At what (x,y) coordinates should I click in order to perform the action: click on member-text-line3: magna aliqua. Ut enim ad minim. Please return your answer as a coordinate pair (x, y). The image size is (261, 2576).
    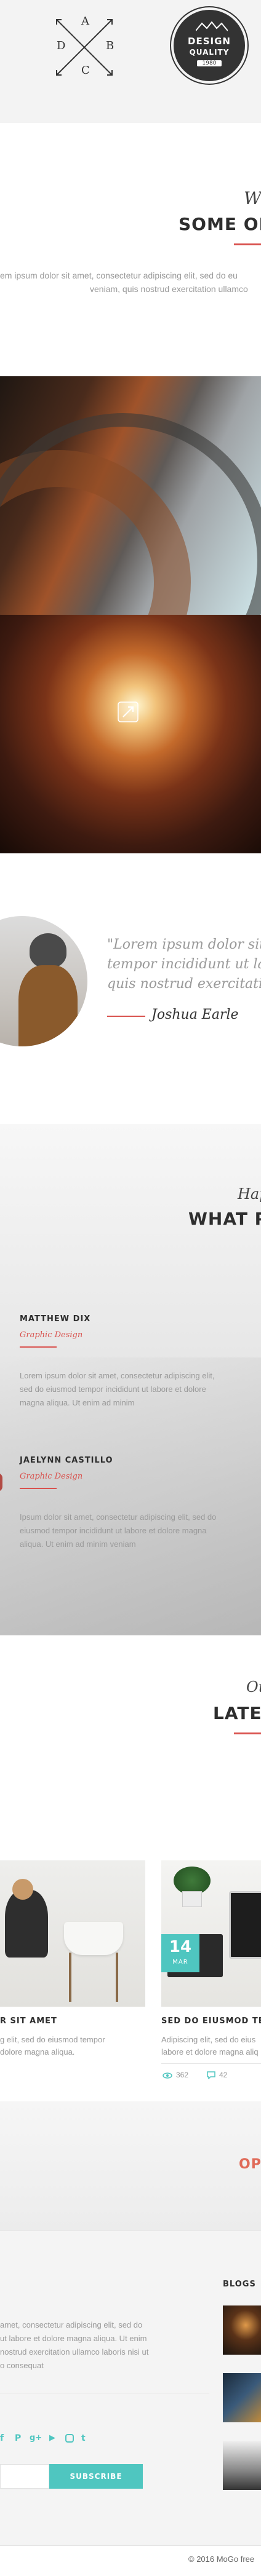
    Looking at the image, I should click on (77, 1402).